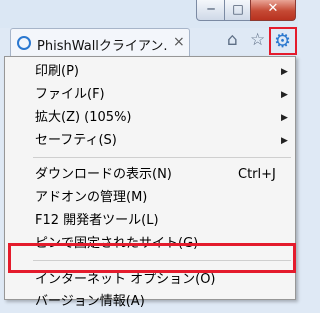  Describe the element at coordinates (150, 95) in the screenshot. I see `menu-item-file: ファイル(F) ▶` at that location.